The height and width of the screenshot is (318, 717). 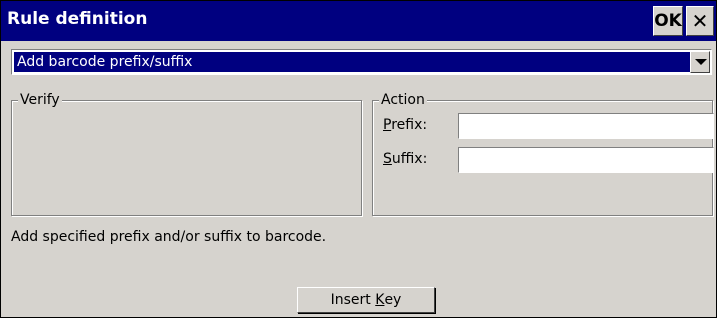 What do you see at coordinates (352, 62) in the screenshot?
I see `rule-type-selected-value: Add barcode prefix/suffix` at bounding box center [352, 62].